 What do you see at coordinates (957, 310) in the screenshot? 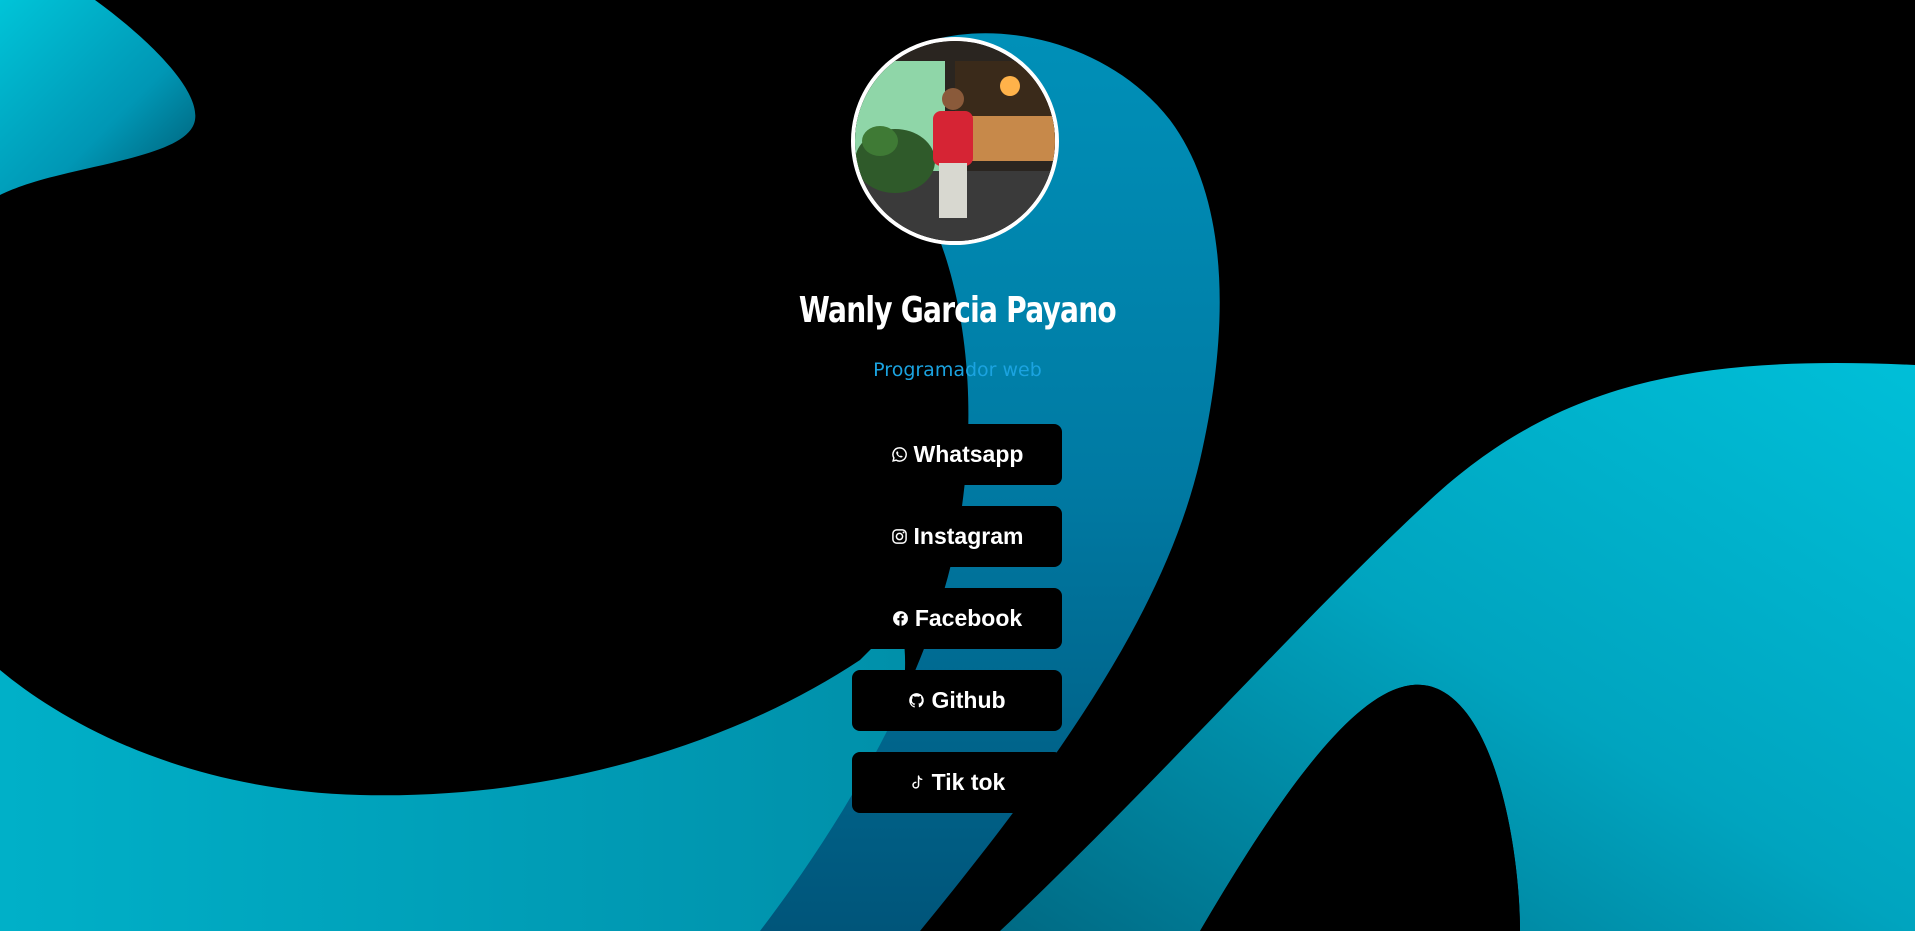
I see `profile-name: Wanly Garcia Payano` at bounding box center [957, 310].